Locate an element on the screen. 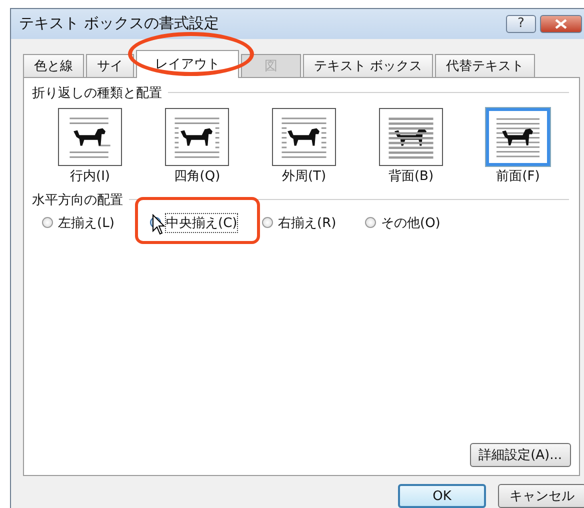 The width and height of the screenshot is (584, 508). wrap-style-label: 前面(F) is located at coordinates (518, 176).